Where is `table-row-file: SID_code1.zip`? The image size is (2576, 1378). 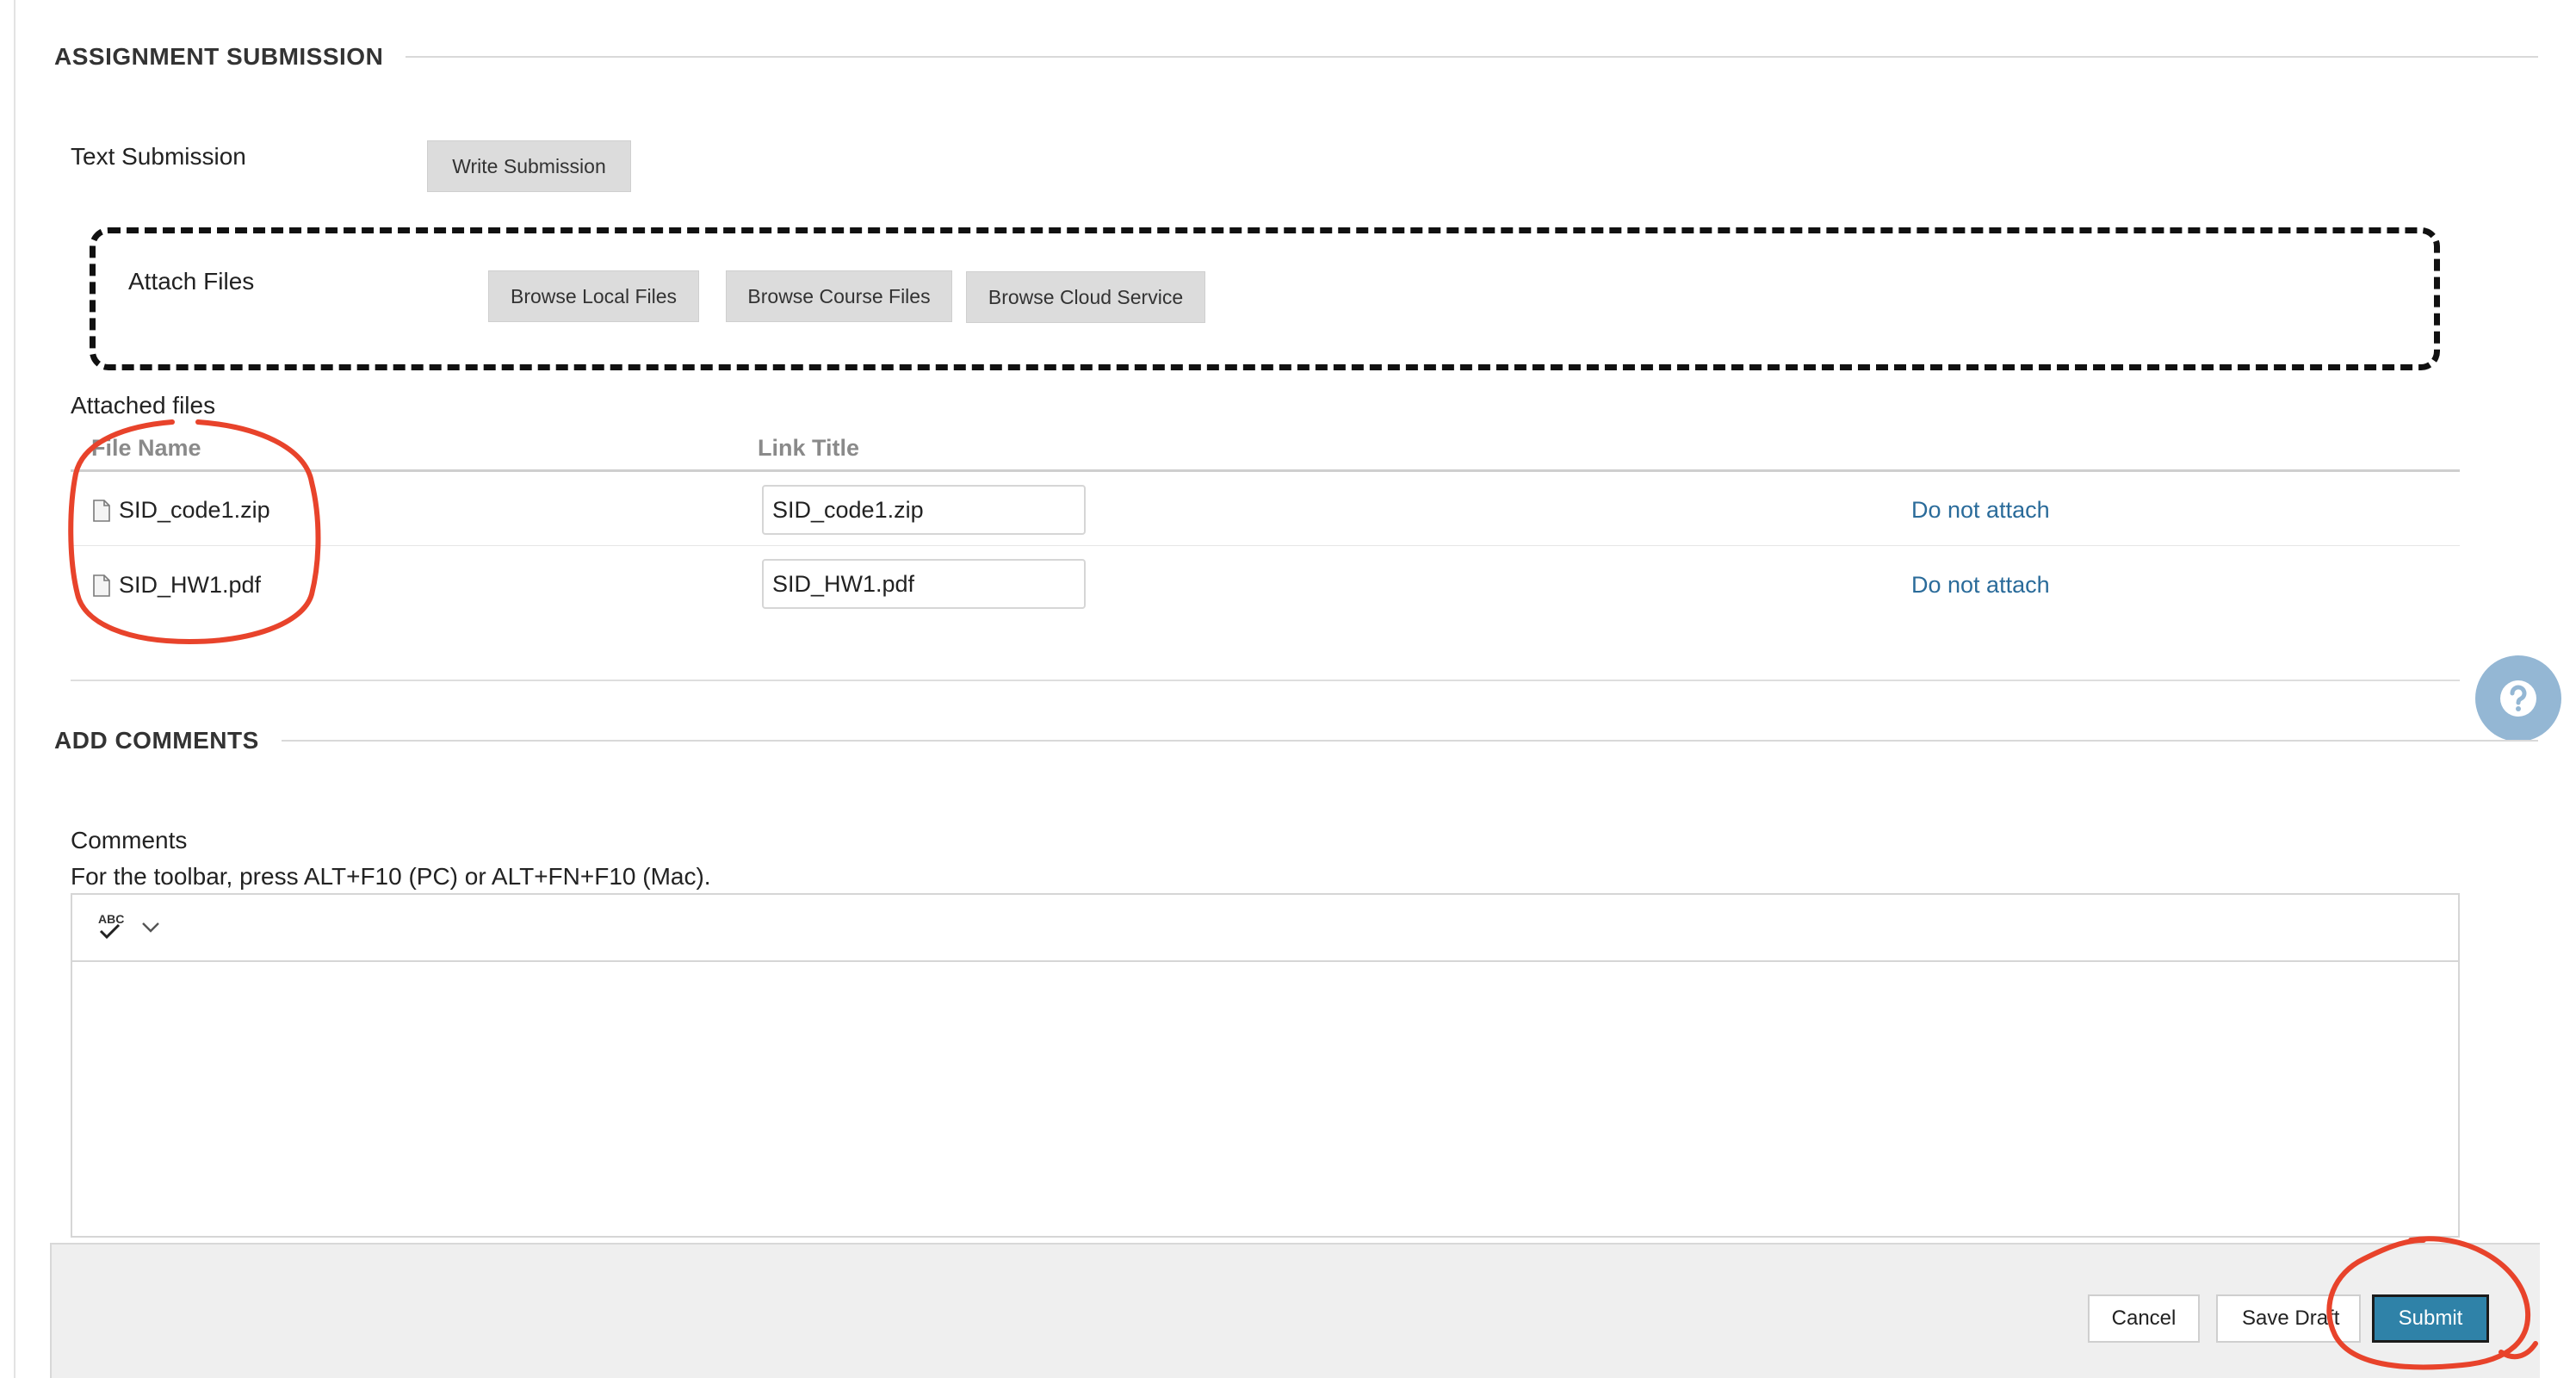 table-row-file: SID_code1.zip is located at coordinates (182, 510).